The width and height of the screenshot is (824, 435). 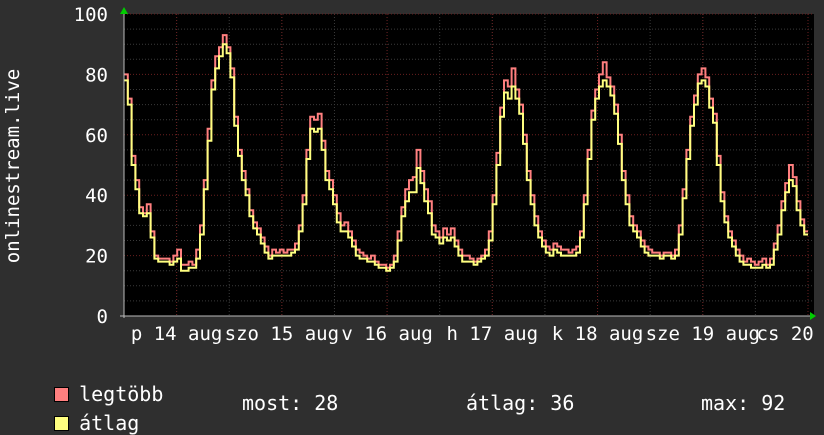 What do you see at coordinates (725, 403) in the screenshot?
I see `stat-max-label: max:` at bounding box center [725, 403].